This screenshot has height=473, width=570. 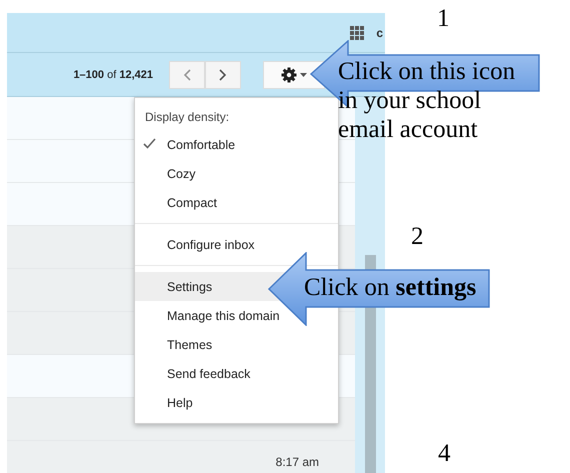 I want to click on email-time: 8:17 am, so click(x=297, y=462).